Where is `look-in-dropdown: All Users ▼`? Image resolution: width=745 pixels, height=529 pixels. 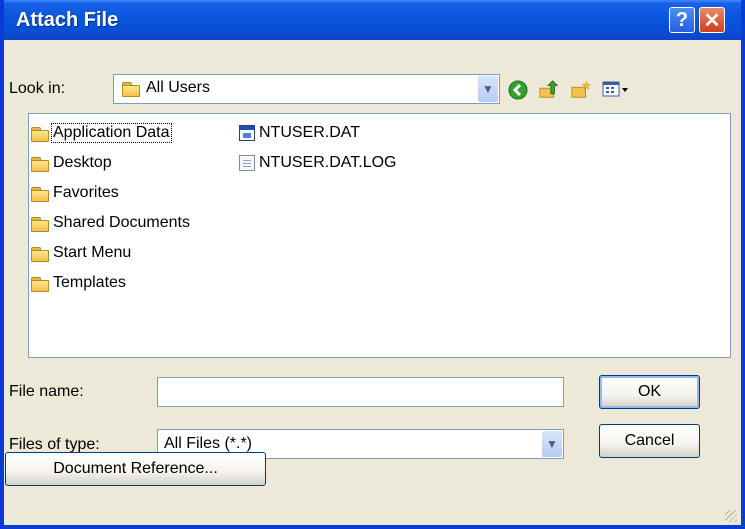
look-in-dropdown: All Users ▼ is located at coordinates (306, 89).